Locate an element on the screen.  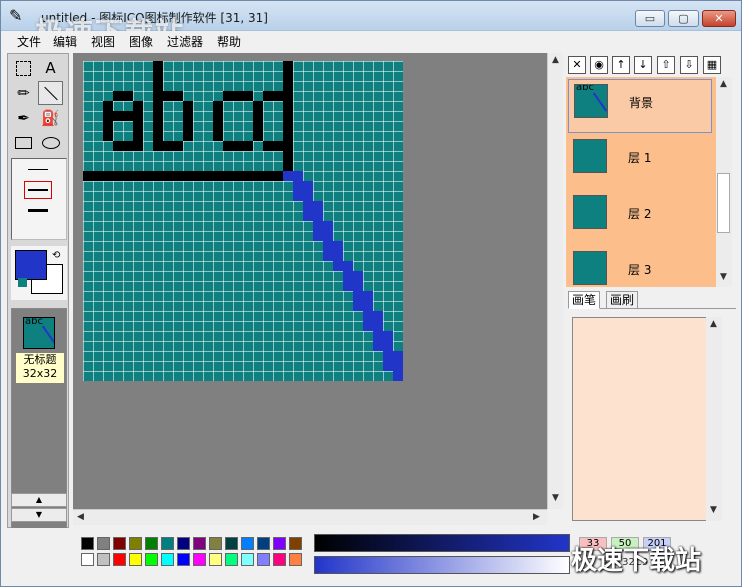
move-down-icon: ↓ is located at coordinates (643, 65).